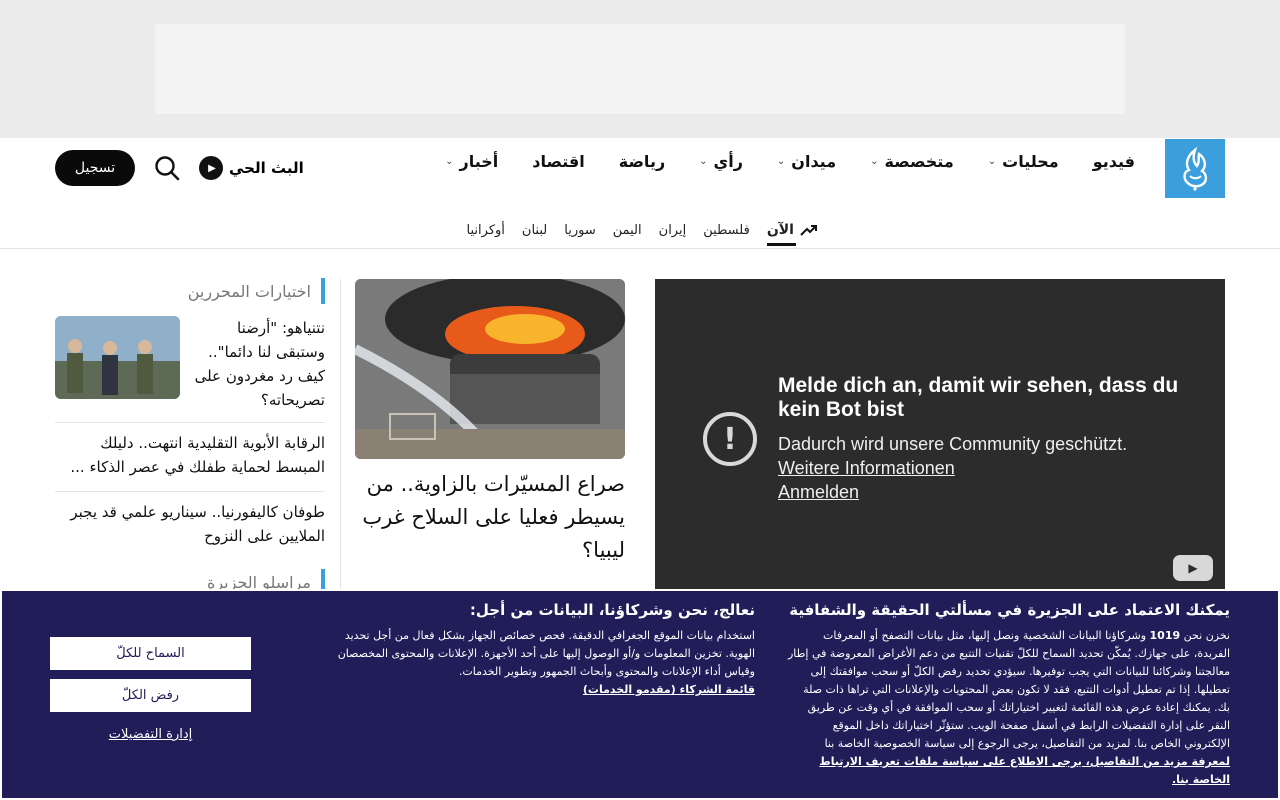 The image size is (1280, 800). I want to click on alert-icon: !, so click(730, 439).